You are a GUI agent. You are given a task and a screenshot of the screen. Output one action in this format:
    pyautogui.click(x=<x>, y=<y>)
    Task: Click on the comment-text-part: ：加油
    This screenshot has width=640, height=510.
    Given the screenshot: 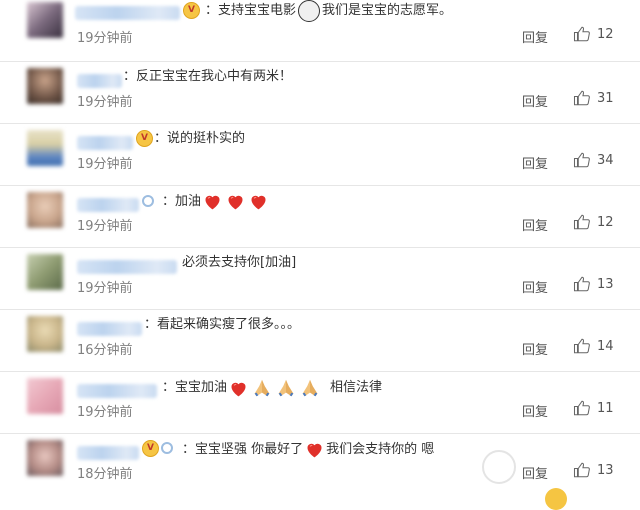 What is the action you would take?
    pyautogui.click(x=182, y=201)
    